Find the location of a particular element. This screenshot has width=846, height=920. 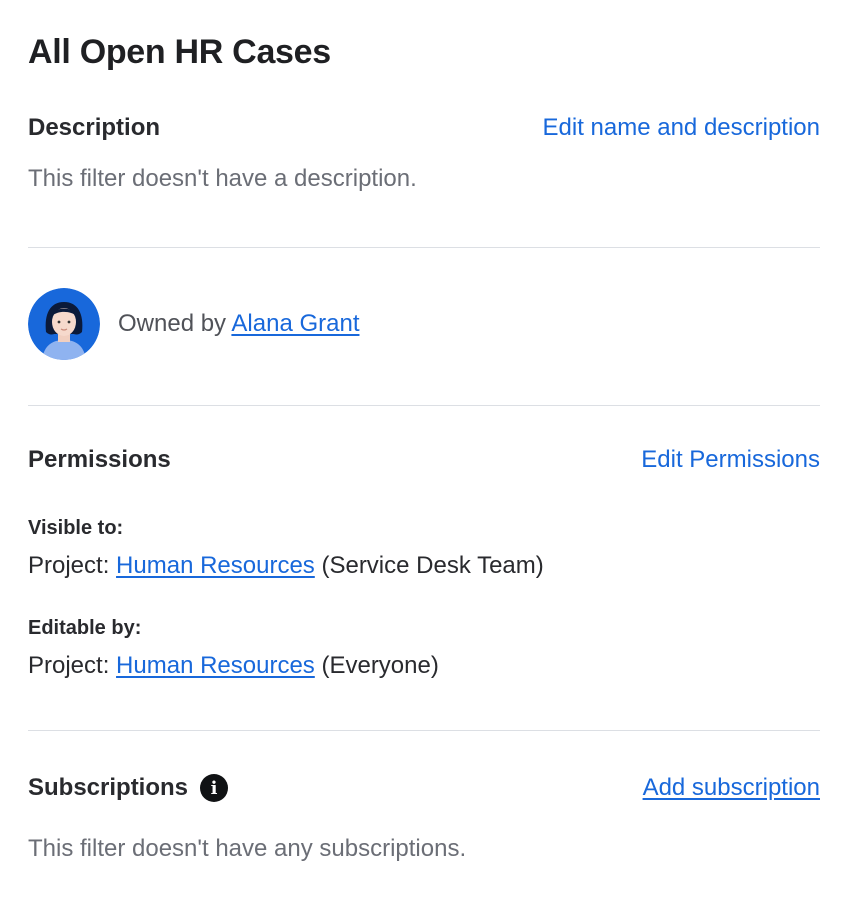

description-heading: Description is located at coordinates (94, 127).